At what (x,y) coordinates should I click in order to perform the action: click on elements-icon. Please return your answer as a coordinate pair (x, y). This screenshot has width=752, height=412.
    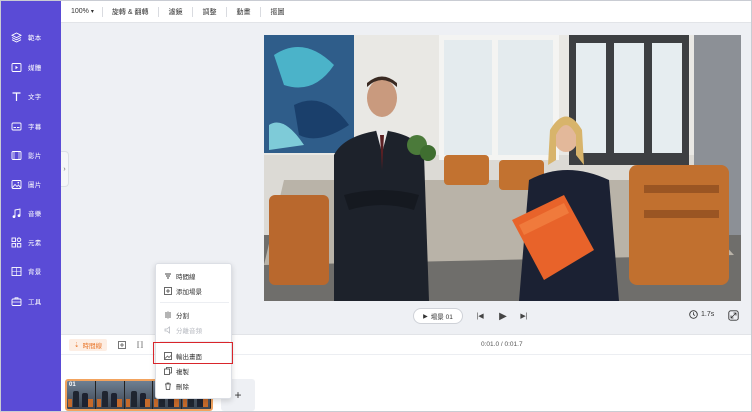
    Looking at the image, I should click on (16, 242).